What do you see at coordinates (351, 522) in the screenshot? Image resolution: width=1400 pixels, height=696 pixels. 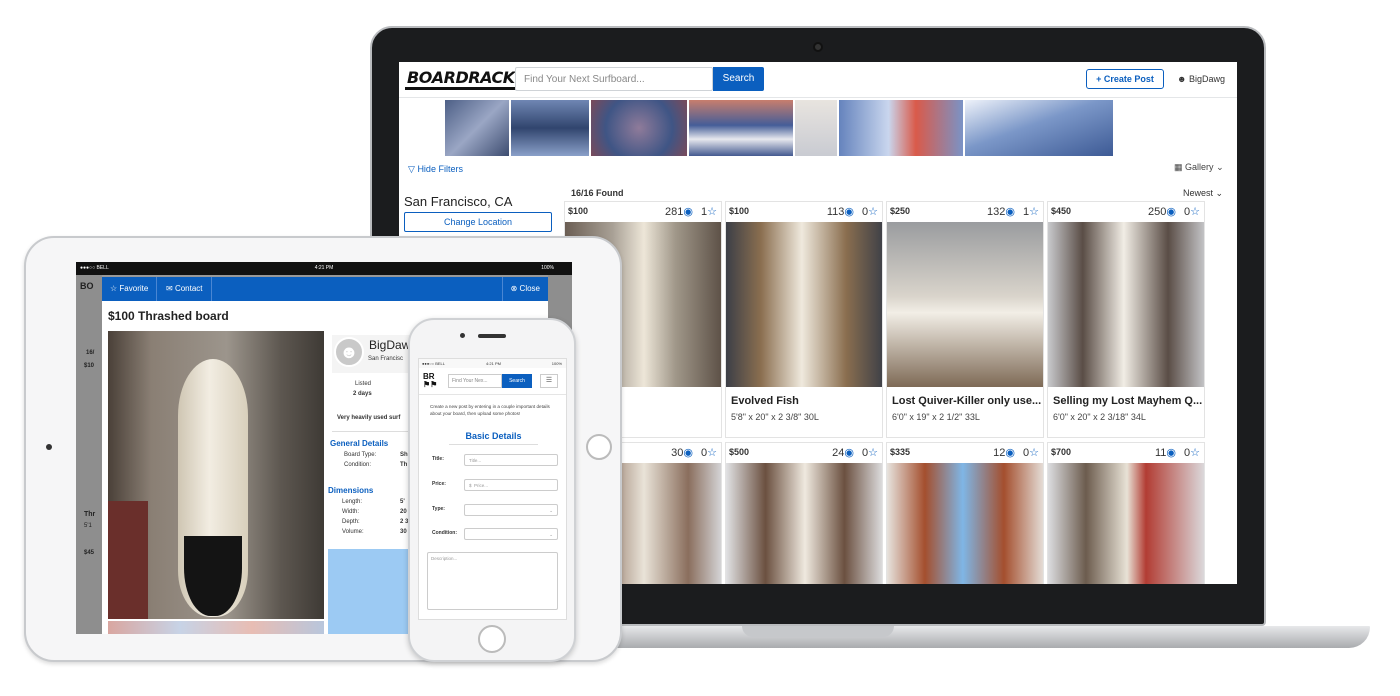 I see `depth-label: Depth:` at bounding box center [351, 522].